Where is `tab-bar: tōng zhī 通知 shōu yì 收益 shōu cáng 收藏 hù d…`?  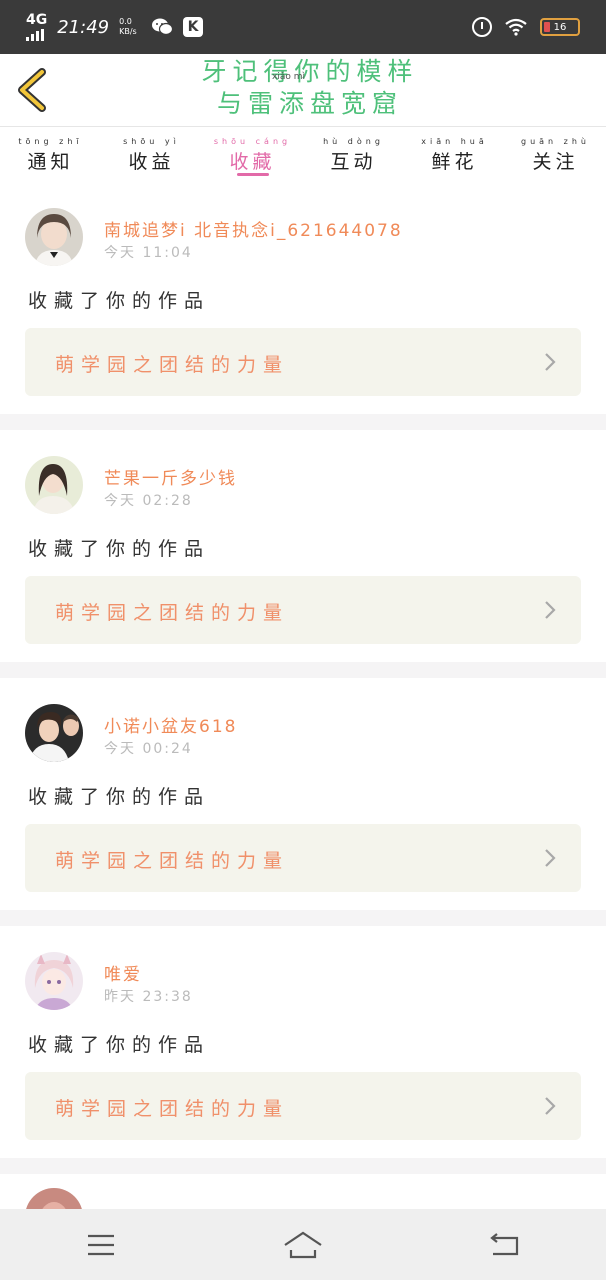 tab-bar: tōng zhī 通知 shōu yì 收益 shōu cáng 收藏 hù d… is located at coordinates (303, 154).